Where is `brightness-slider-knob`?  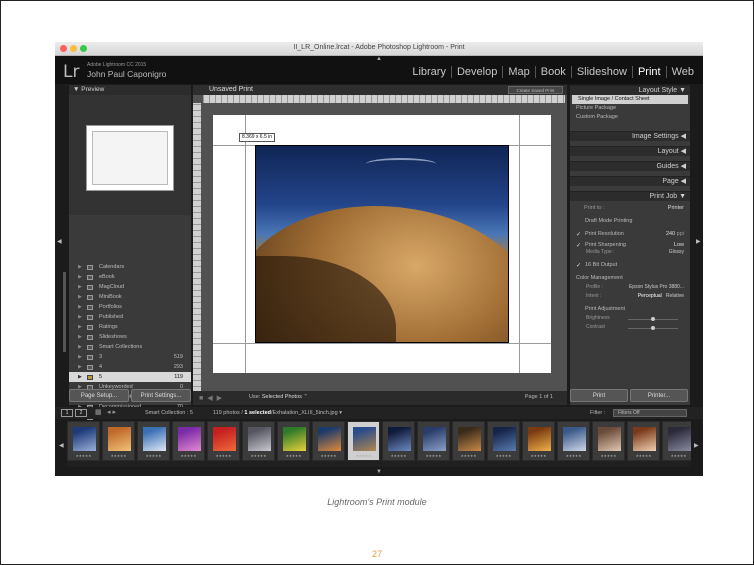 brightness-slider-knob is located at coordinates (653, 319).